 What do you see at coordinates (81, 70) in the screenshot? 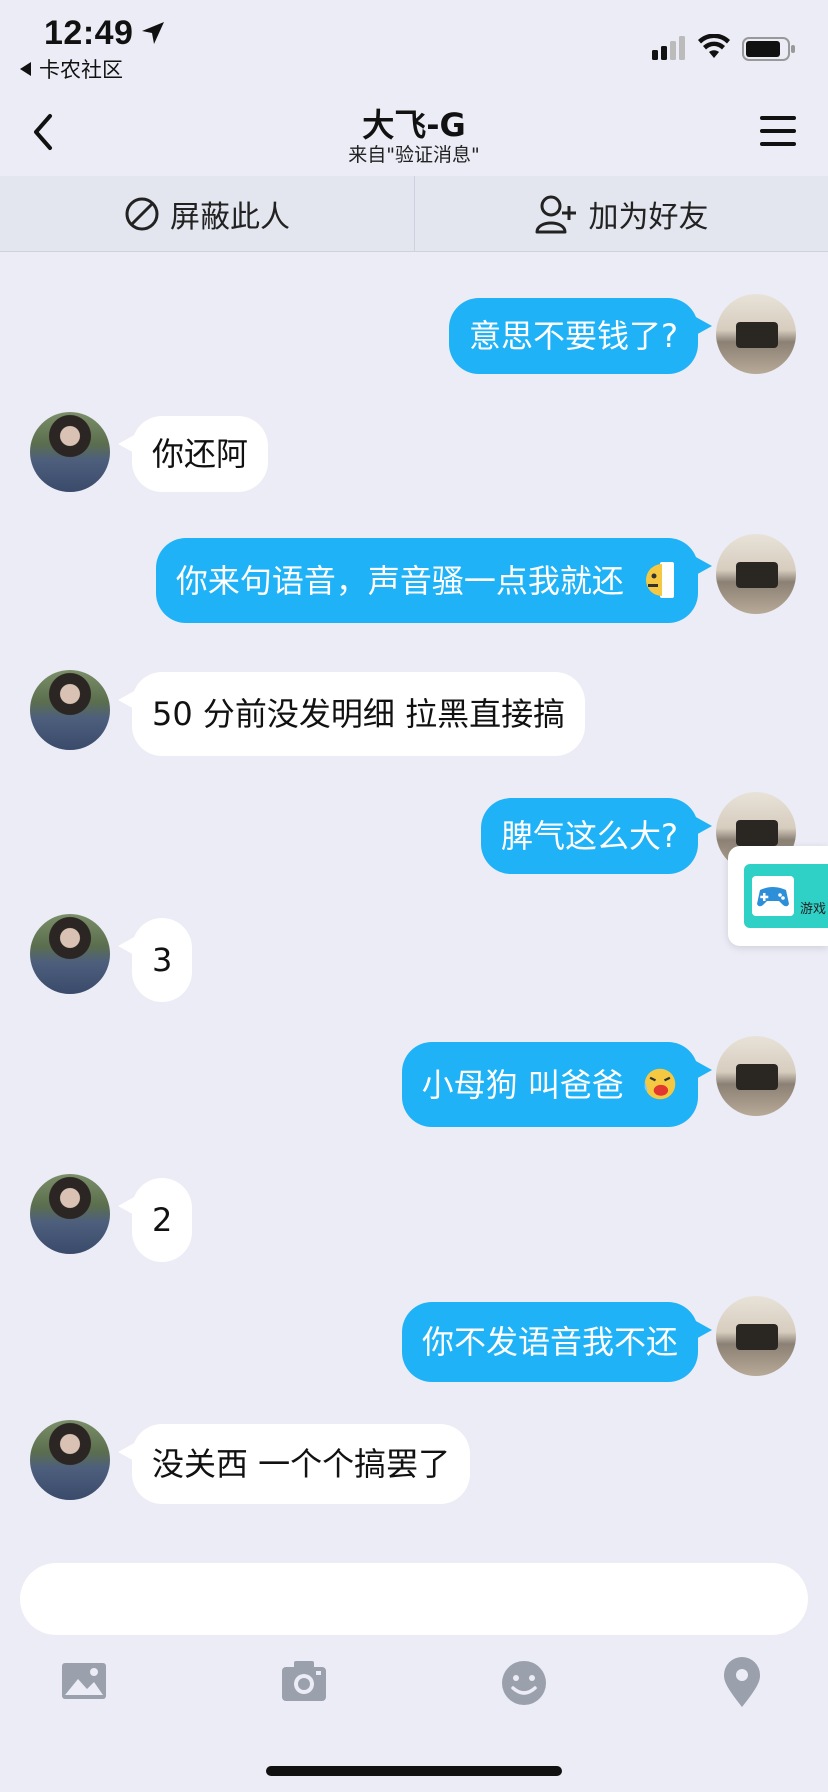
I see `back-app-label: 卡农社区` at bounding box center [81, 70].